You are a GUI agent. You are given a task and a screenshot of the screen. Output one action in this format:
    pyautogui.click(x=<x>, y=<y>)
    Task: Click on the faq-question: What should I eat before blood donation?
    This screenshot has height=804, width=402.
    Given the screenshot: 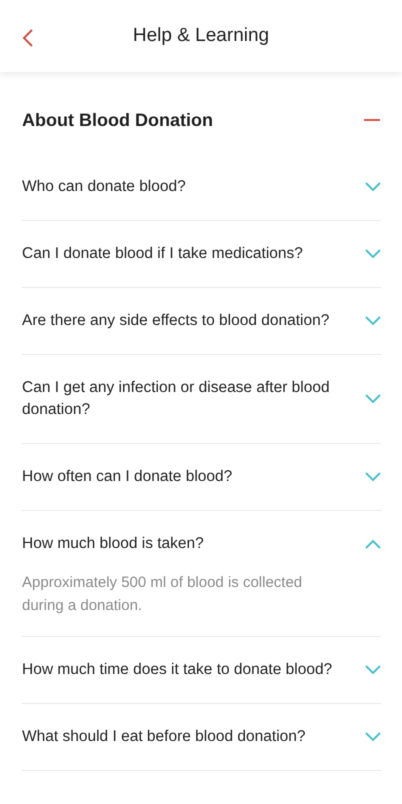 What is the action you would take?
    pyautogui.click(x=201, y=737)
    